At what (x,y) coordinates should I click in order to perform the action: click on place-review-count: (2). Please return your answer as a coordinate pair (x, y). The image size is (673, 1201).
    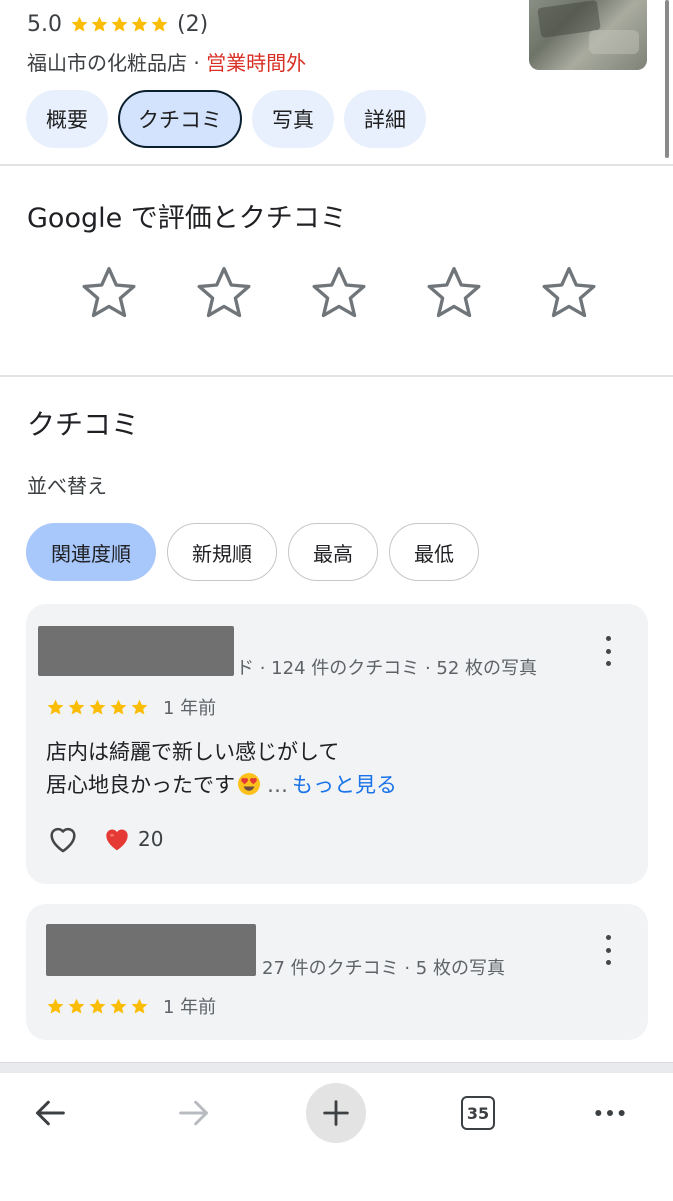
    Looking at the image, I should click on (192, 24).